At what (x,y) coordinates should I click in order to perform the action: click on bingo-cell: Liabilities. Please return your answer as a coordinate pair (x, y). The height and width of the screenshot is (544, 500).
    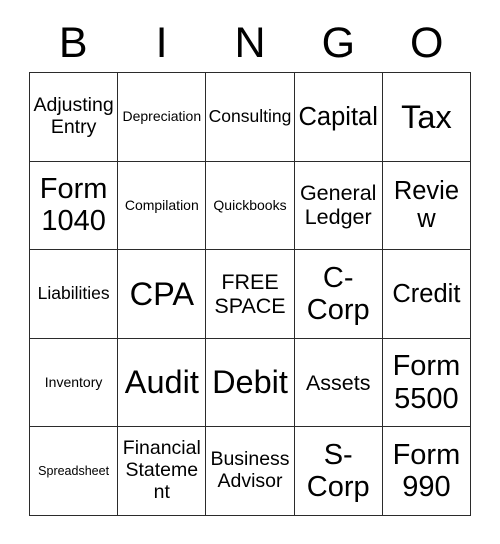
    Looking at the image, I should click on (74, 294).